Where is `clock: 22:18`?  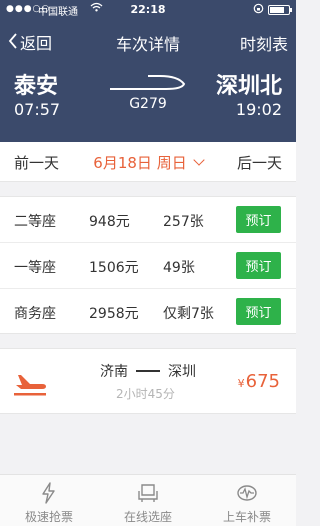 clock: 22:18 is located at coordinates (148, 9).